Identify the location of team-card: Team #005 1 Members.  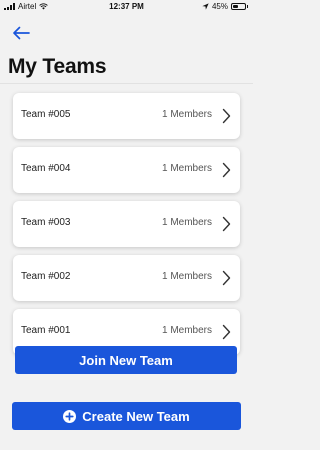
(126, 116).